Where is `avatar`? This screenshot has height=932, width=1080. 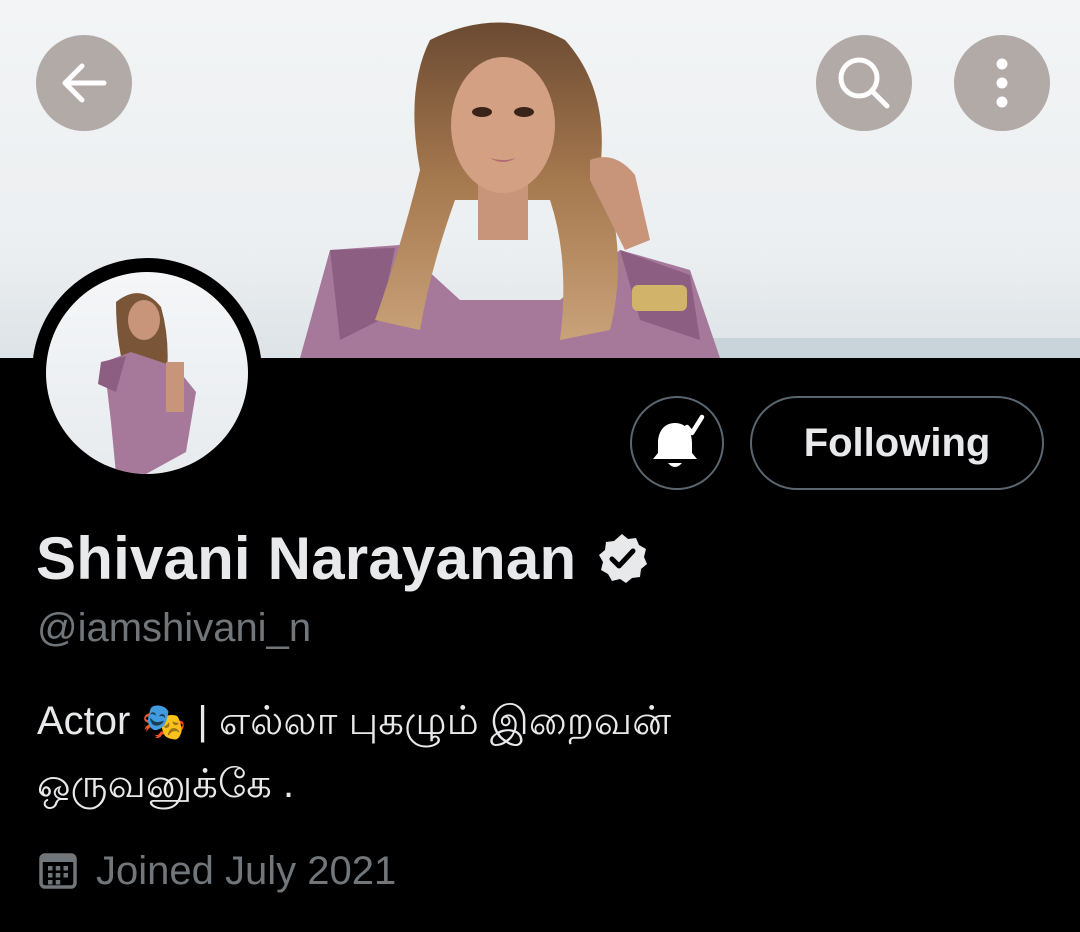
avatar is located at coordinates (147, 373).